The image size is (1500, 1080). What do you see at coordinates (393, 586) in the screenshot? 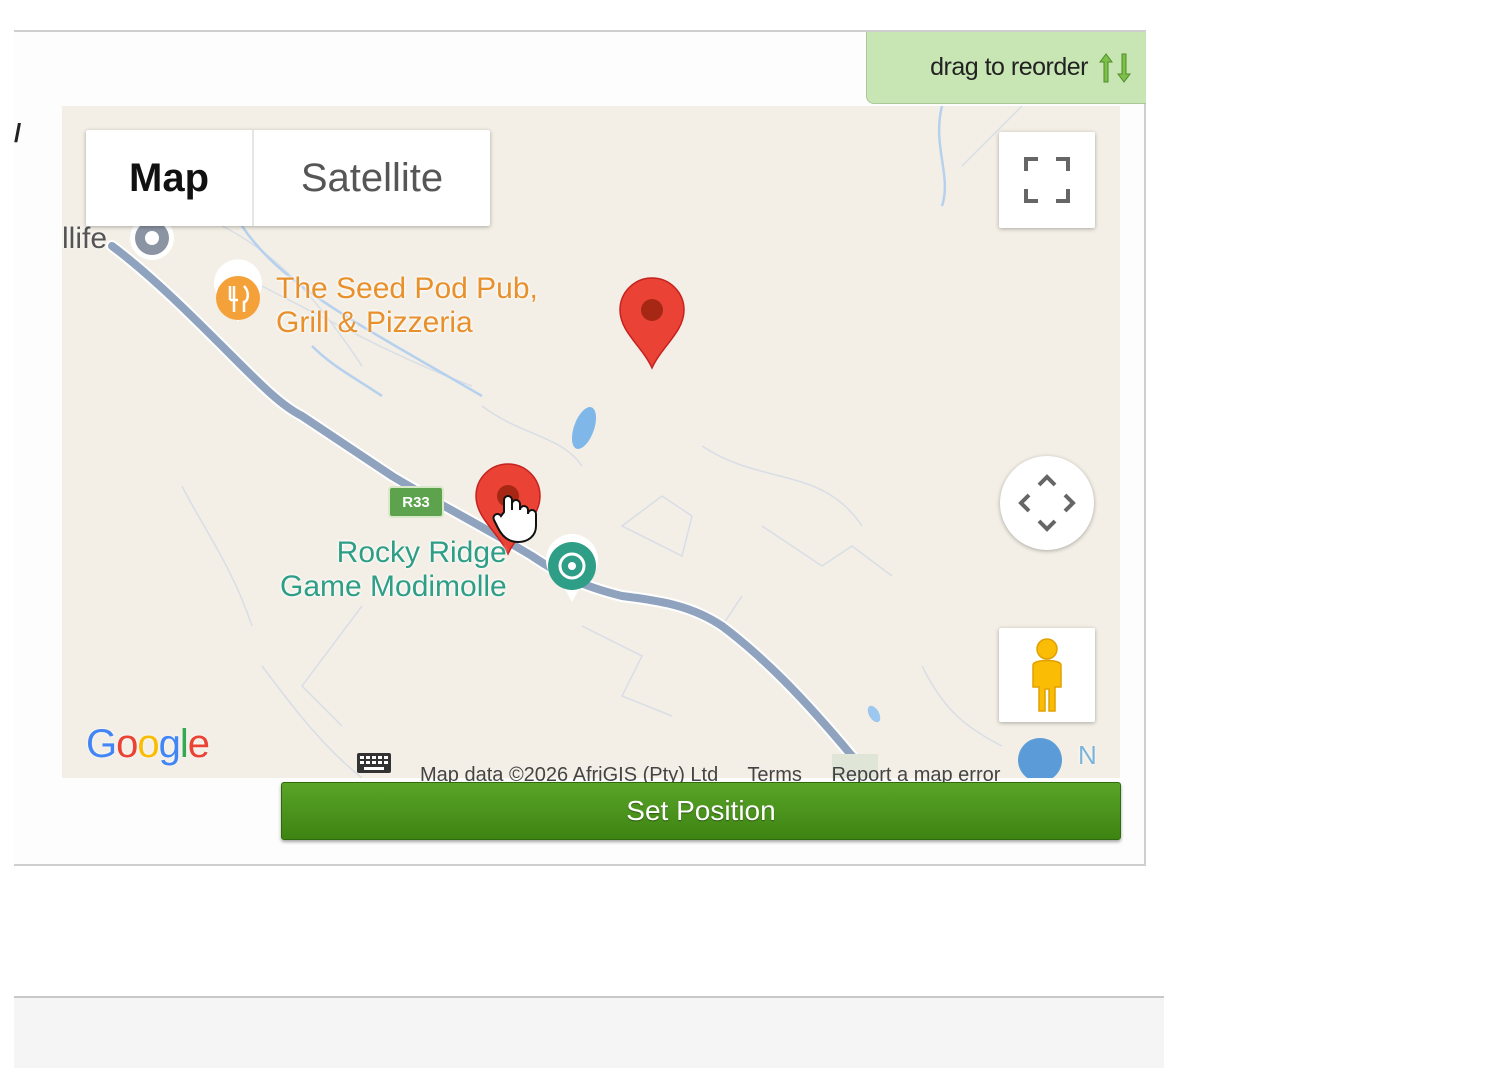
I see `poi-label-line: Game Modimolle` at bounding box center [393, 586].